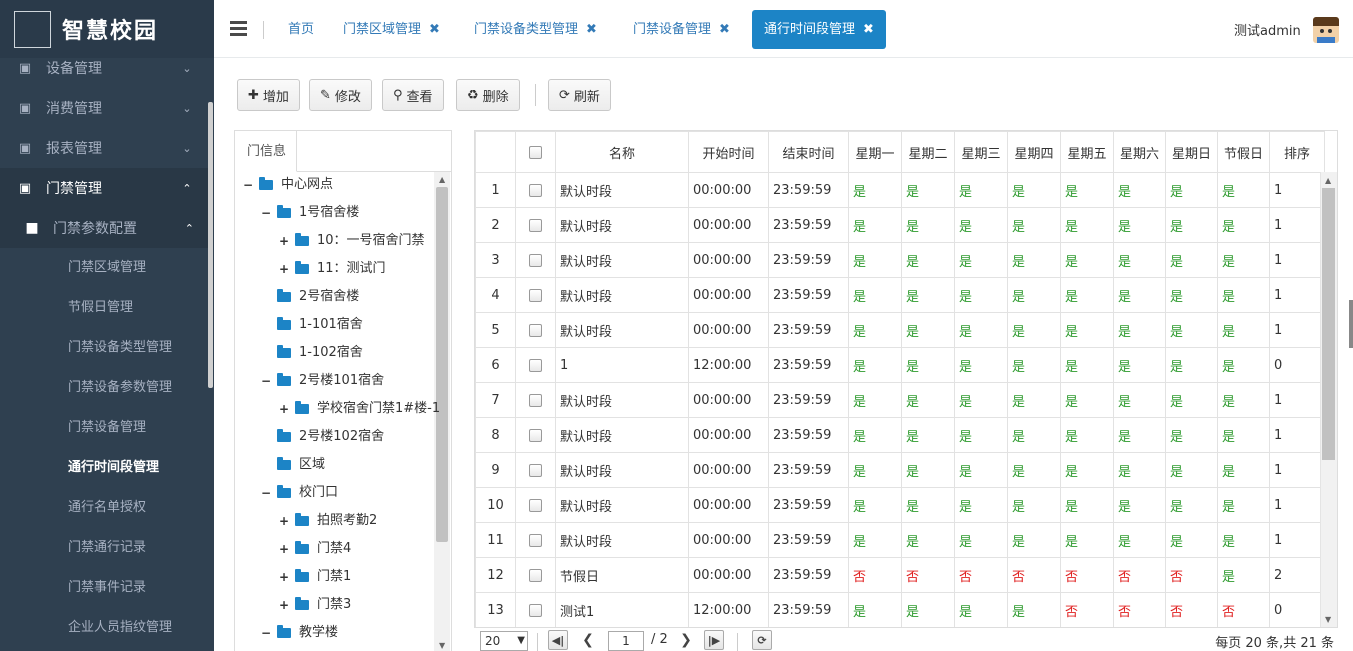  I want to click on edge-handle, so click(1351, 324).